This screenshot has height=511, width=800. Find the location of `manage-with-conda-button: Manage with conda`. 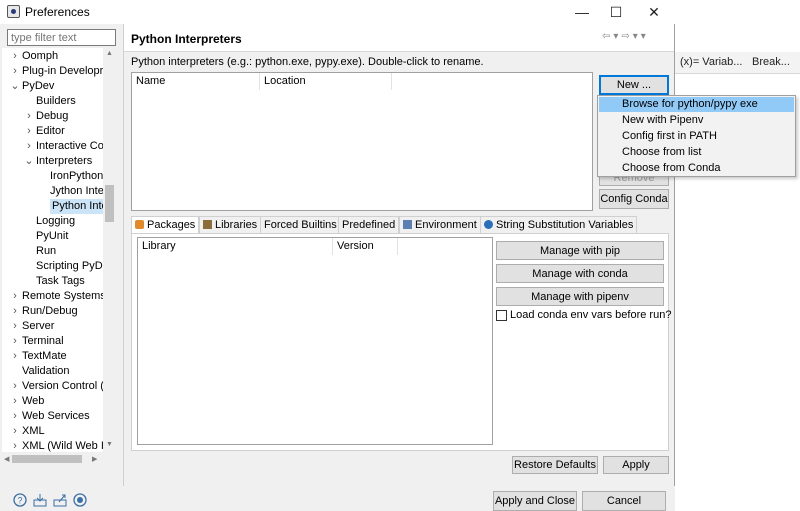

manage-with-conda-button: Manage with conda is located at coordinates (580, 273).